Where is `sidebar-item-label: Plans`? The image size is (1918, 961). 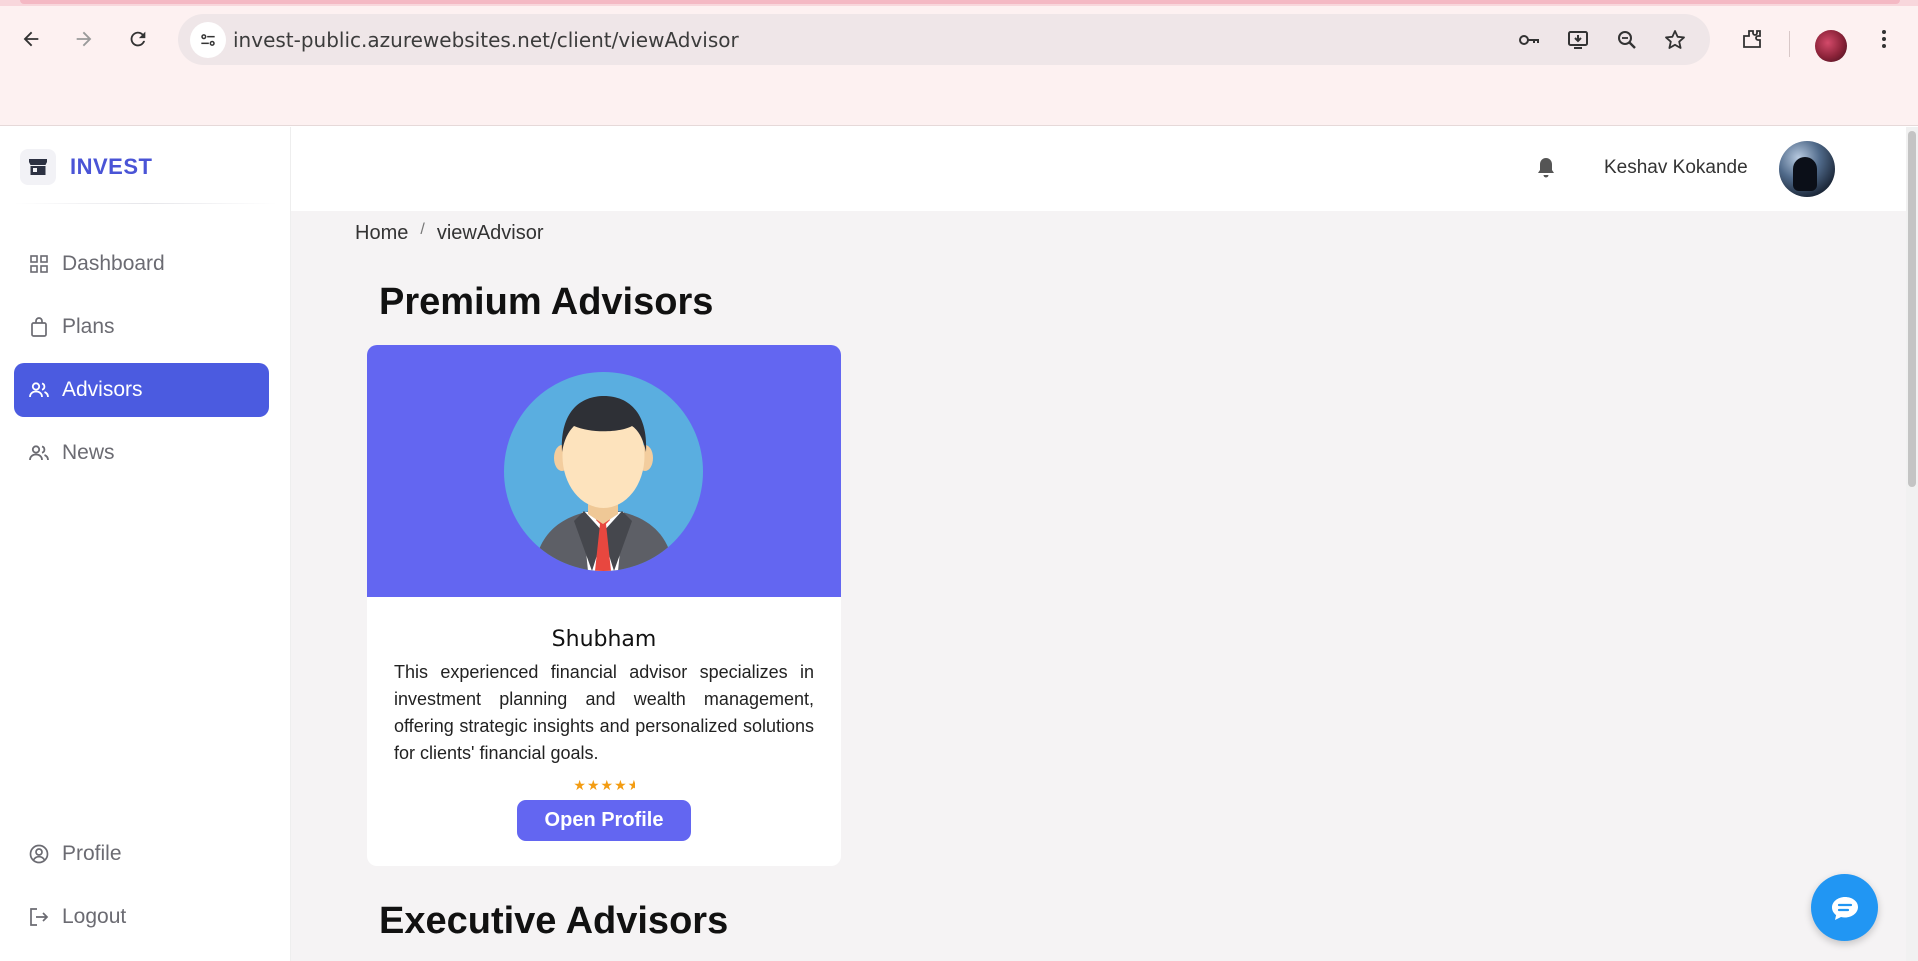
sidebar-item-label: Plans is located at coordinates (88, 326).